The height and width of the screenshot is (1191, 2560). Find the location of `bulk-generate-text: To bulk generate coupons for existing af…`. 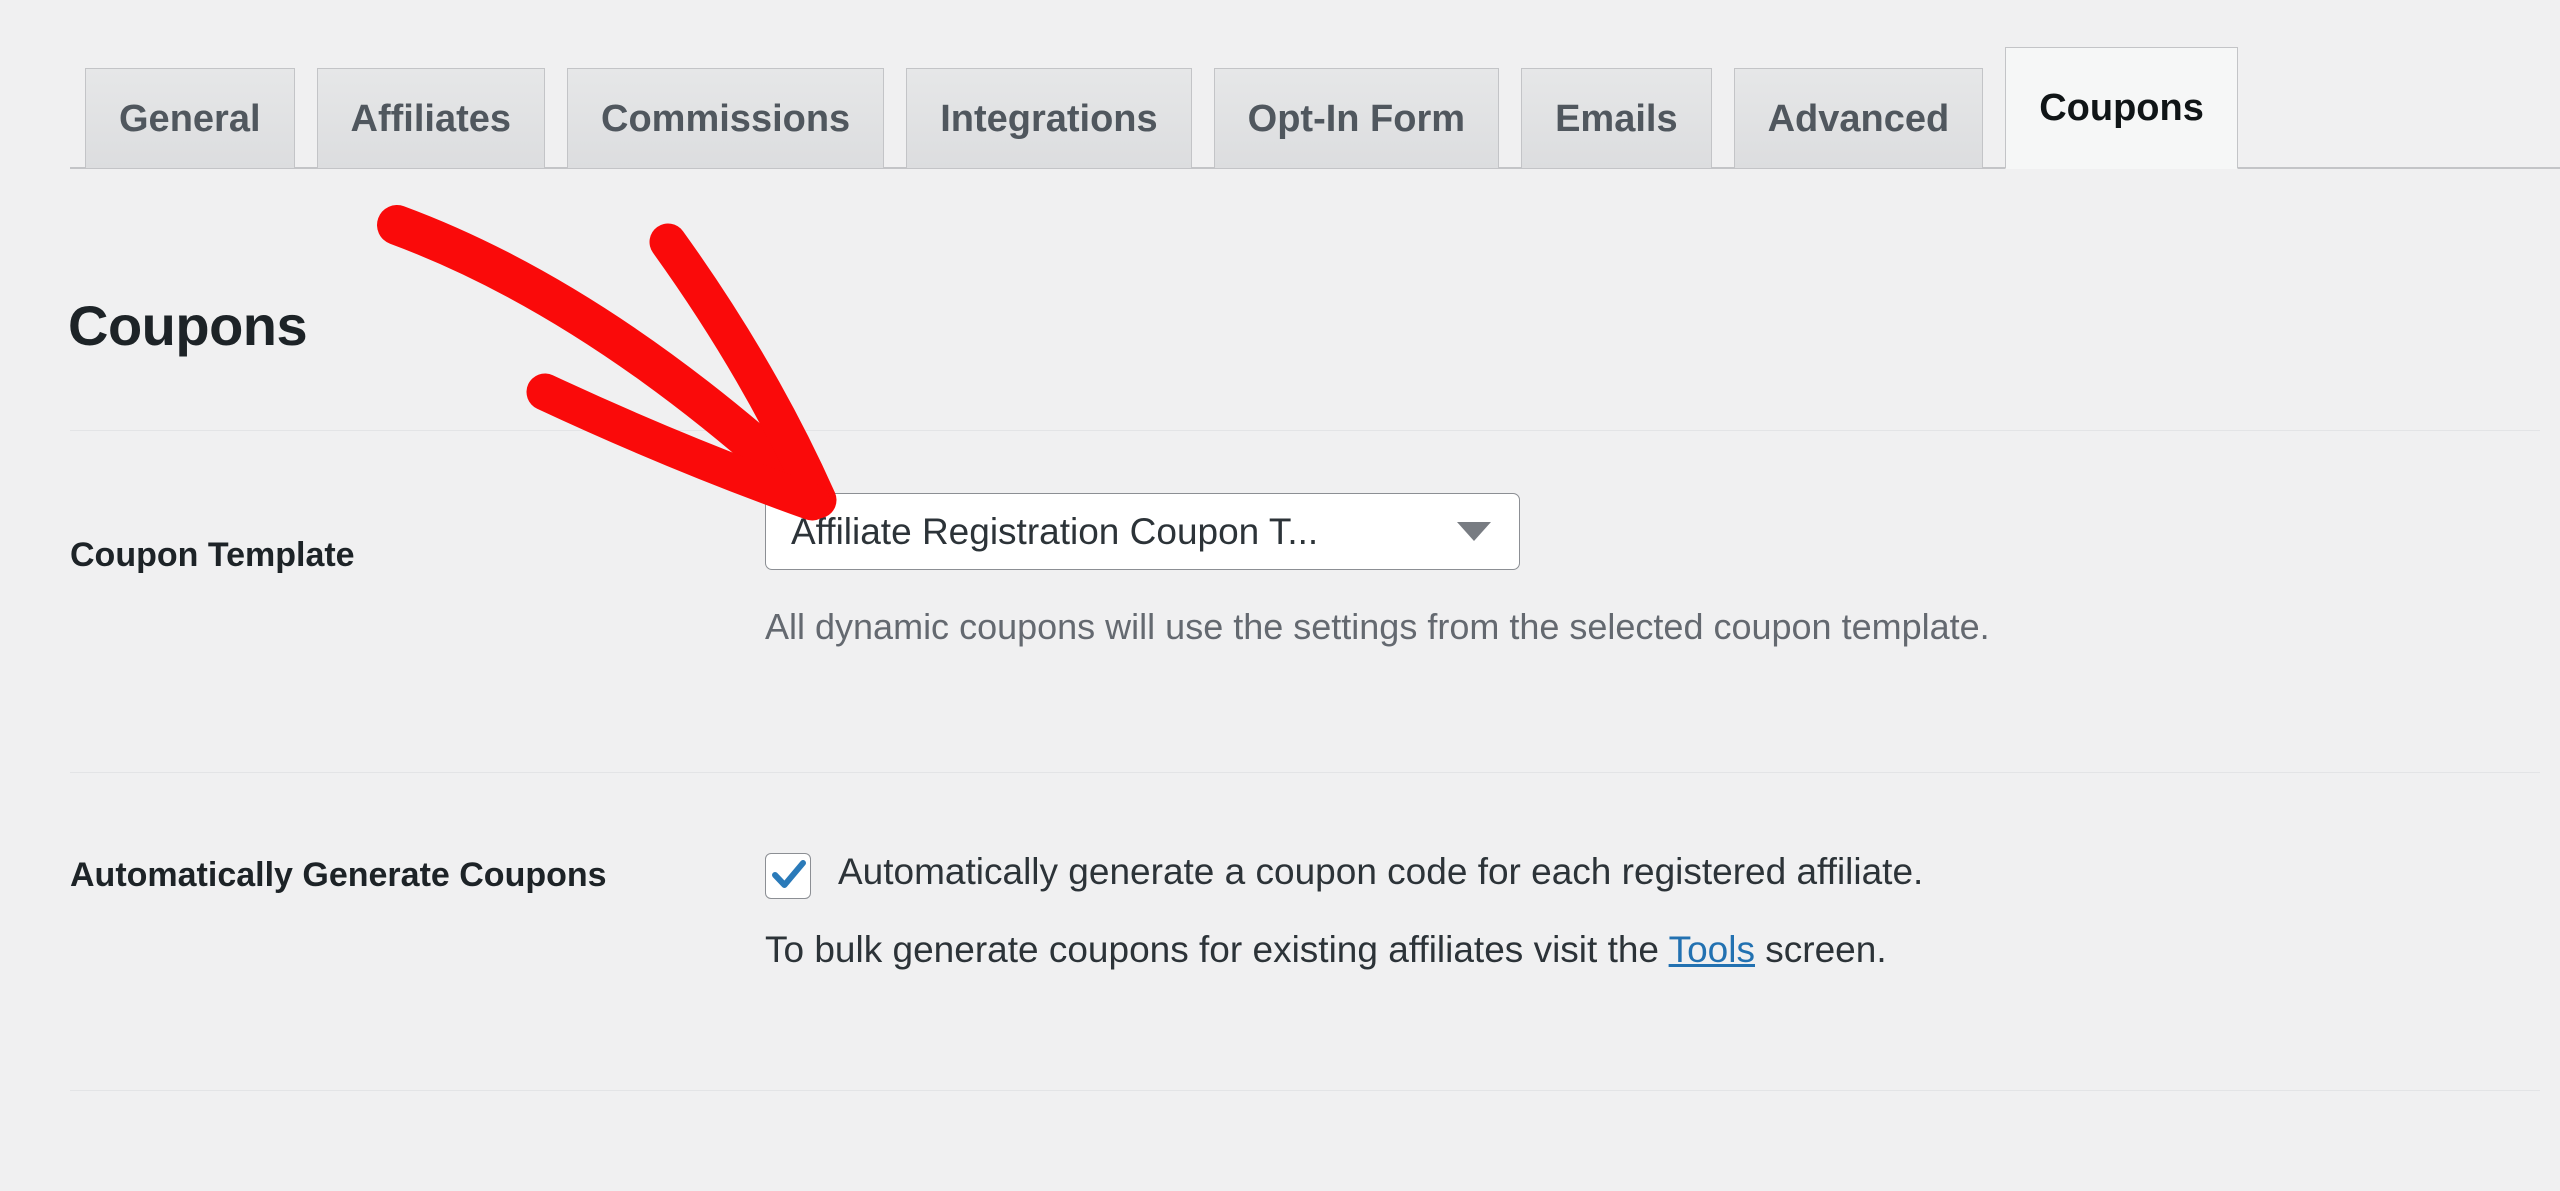

bulk-generate-text: To bulk generate coupons for existing af… is located at coordinates (1652, 950).